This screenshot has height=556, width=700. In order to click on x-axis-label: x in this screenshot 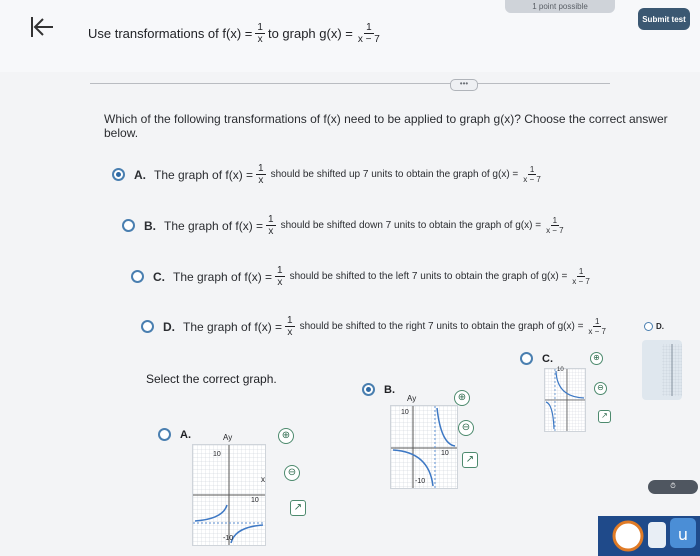, I will do `click(263, 479)`.